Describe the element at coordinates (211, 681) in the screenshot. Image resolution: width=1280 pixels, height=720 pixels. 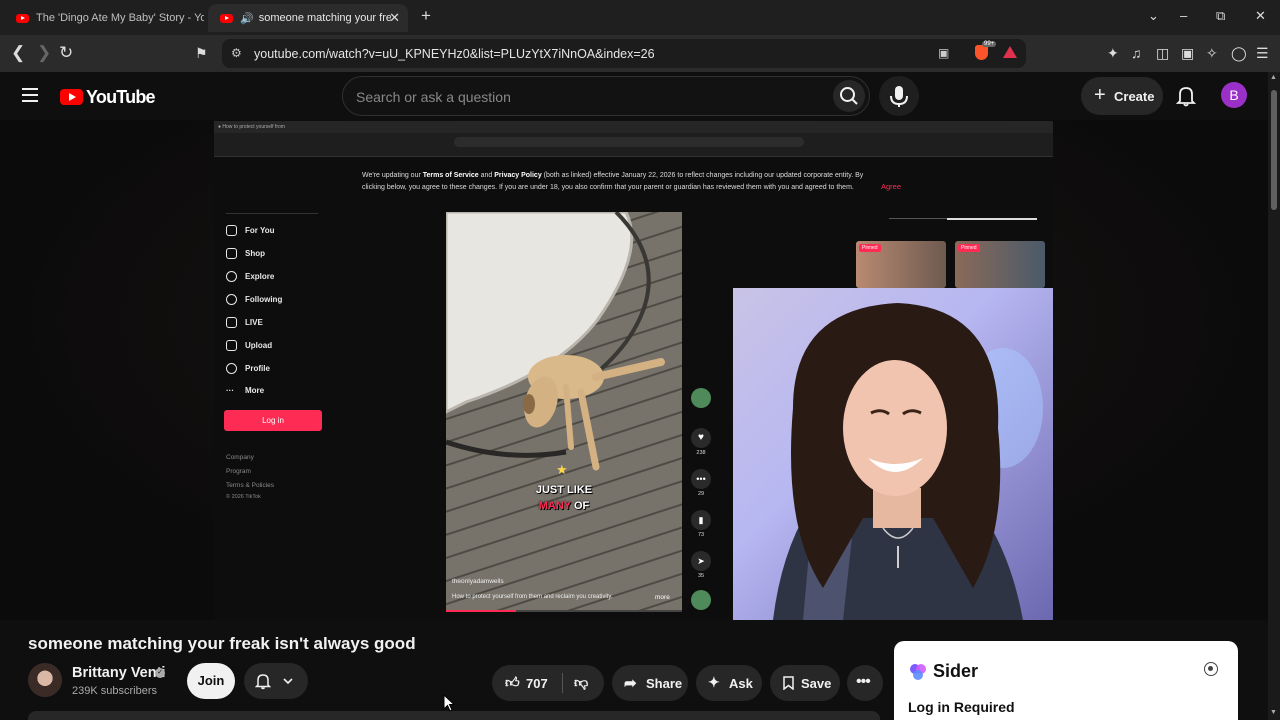
I see `join-button: Join` at that location.